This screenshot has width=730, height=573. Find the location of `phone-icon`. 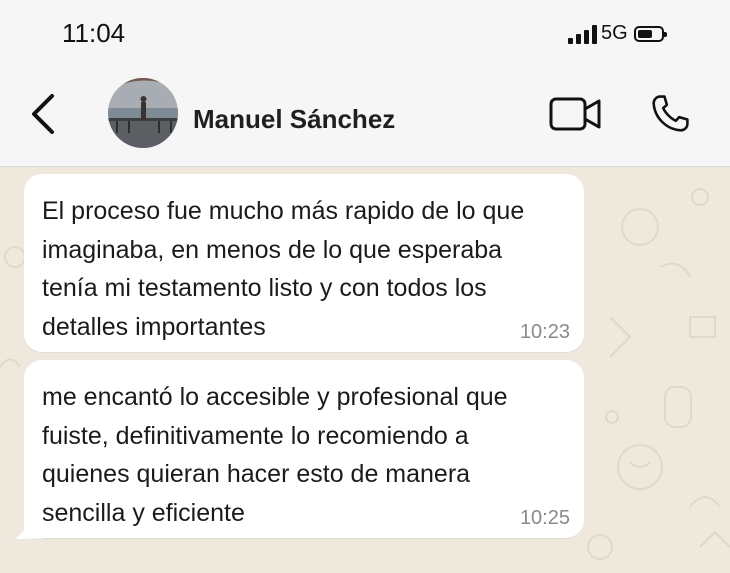

phone-icon is located at coordinates (670, 113).